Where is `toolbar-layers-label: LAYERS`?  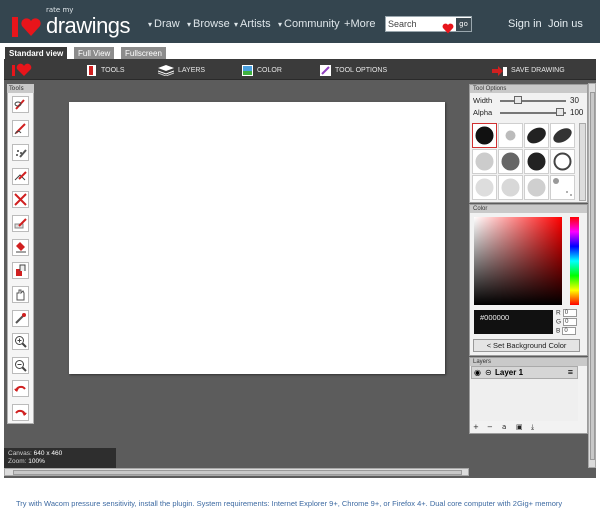
toolbar-layers-label: LAYERS is located at coordinates (192, 70).